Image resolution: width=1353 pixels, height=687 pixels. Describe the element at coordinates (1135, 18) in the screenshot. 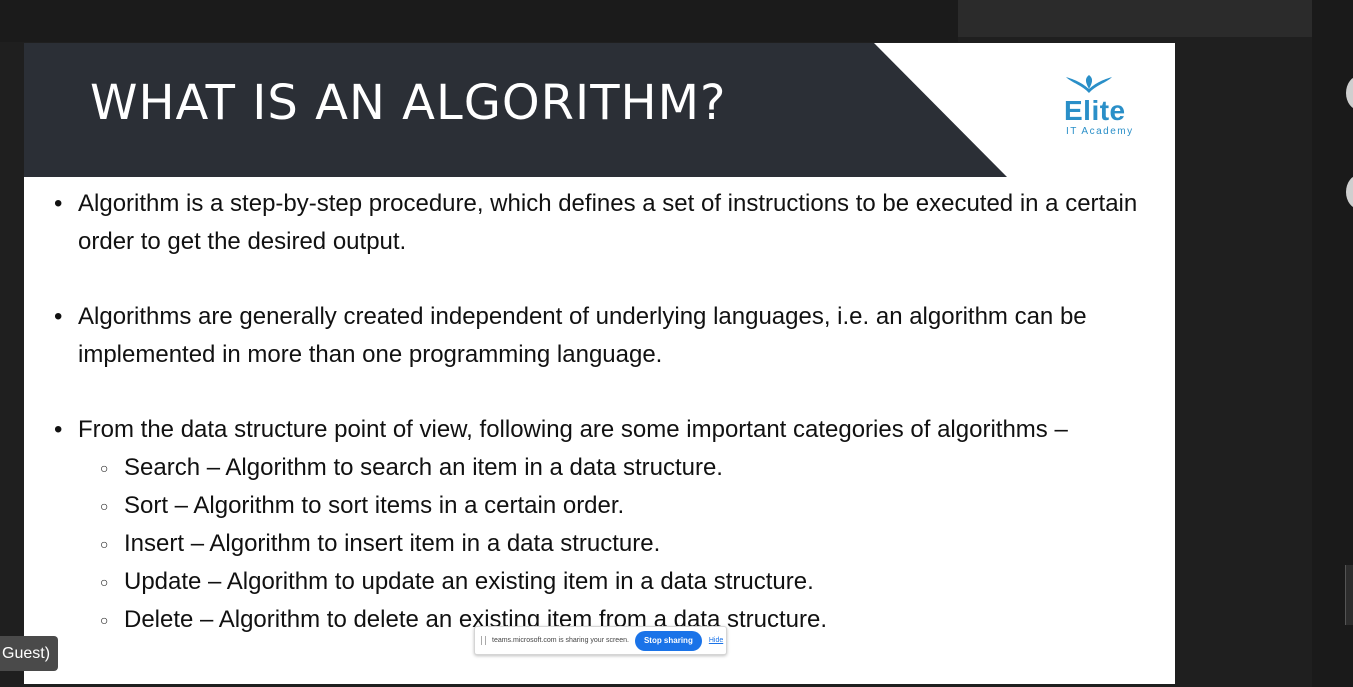

I see `top-right-panel` at that location.